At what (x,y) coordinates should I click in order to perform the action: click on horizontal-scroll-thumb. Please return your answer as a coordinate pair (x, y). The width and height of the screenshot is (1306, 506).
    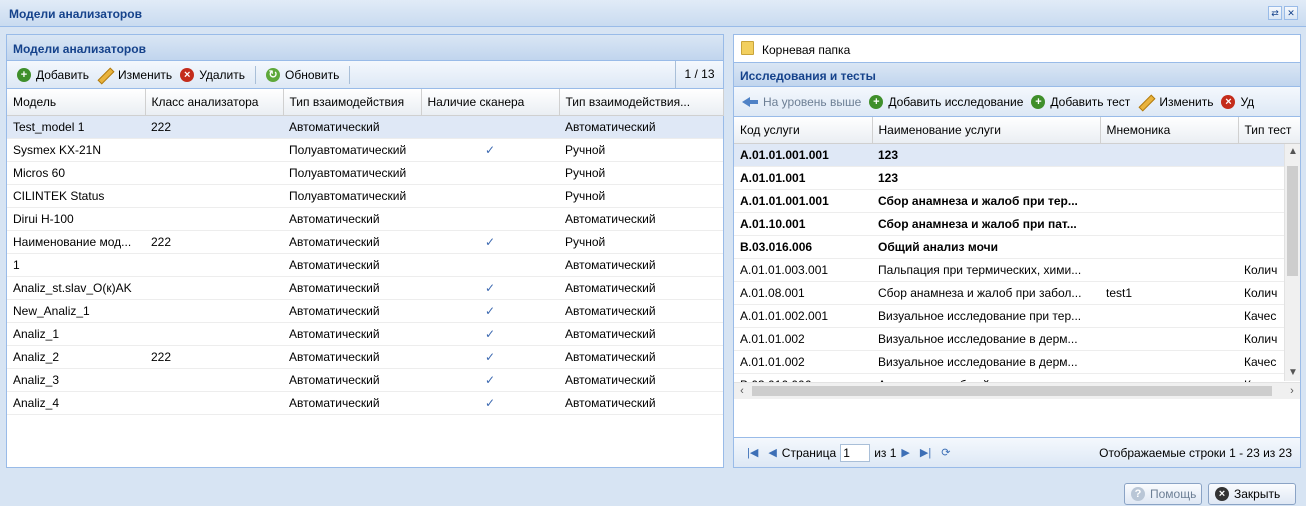
    Looking at the image, I should click on (1012, 391).